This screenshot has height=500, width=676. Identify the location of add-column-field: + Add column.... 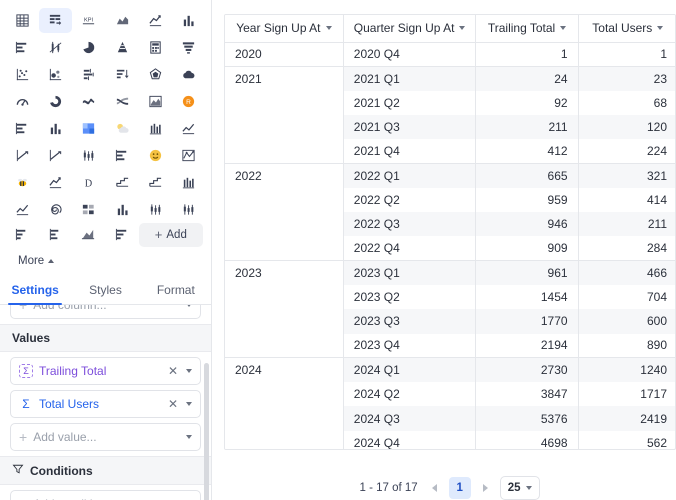
(105, 312).